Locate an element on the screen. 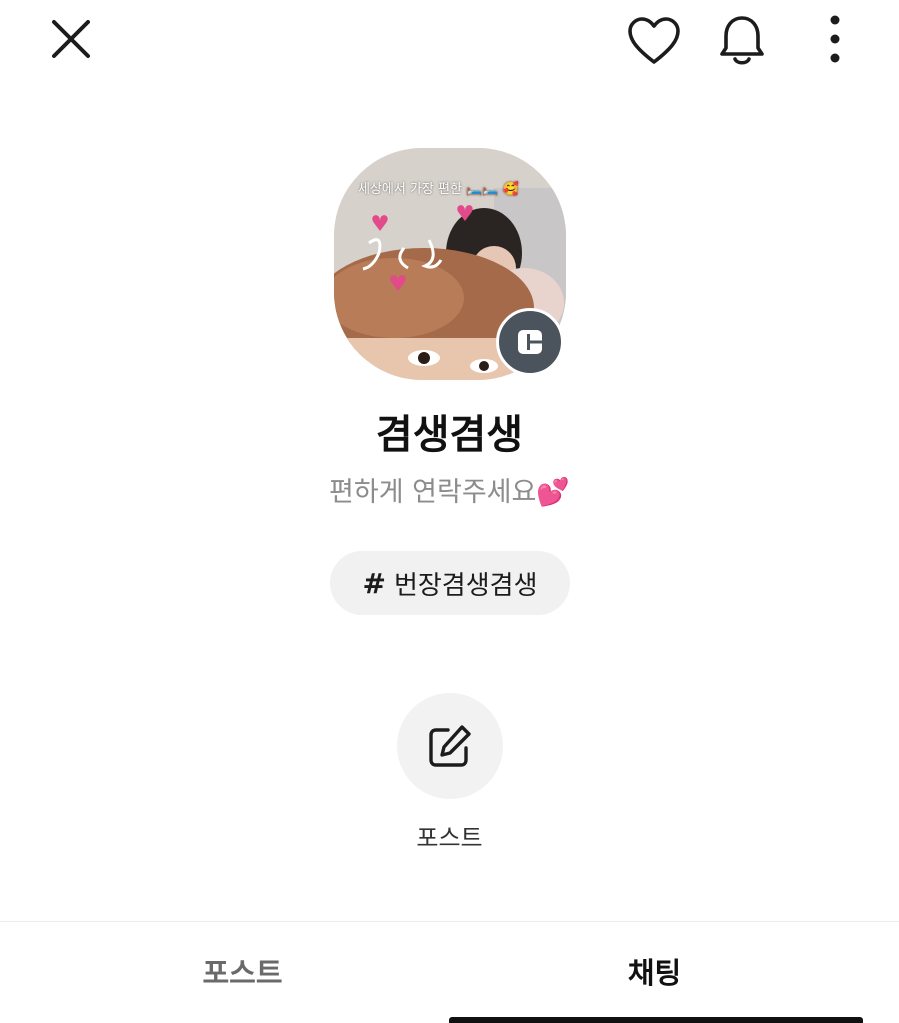 The height and width of the screenshot is (1023, 899). profile-name: 겸생겸생 is located at coordinates (449, 435).